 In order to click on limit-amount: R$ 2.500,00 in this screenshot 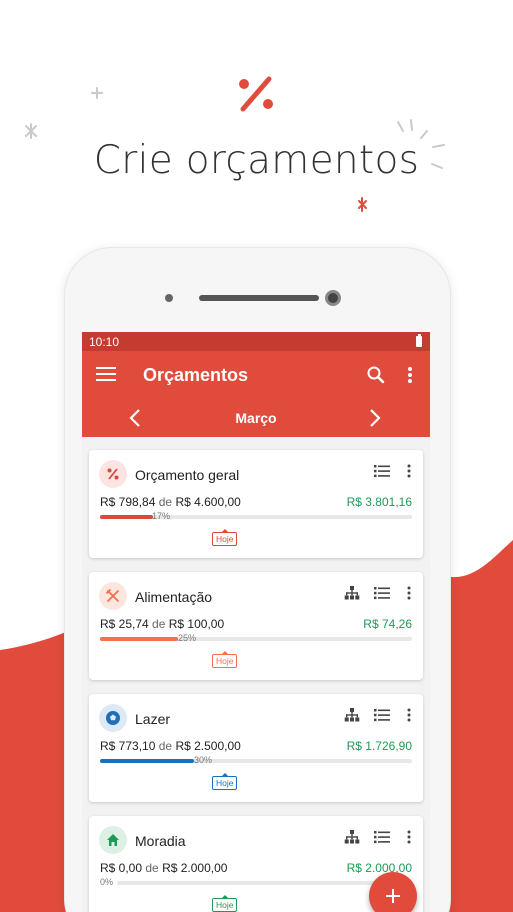, I will do `click(208, 746)`.